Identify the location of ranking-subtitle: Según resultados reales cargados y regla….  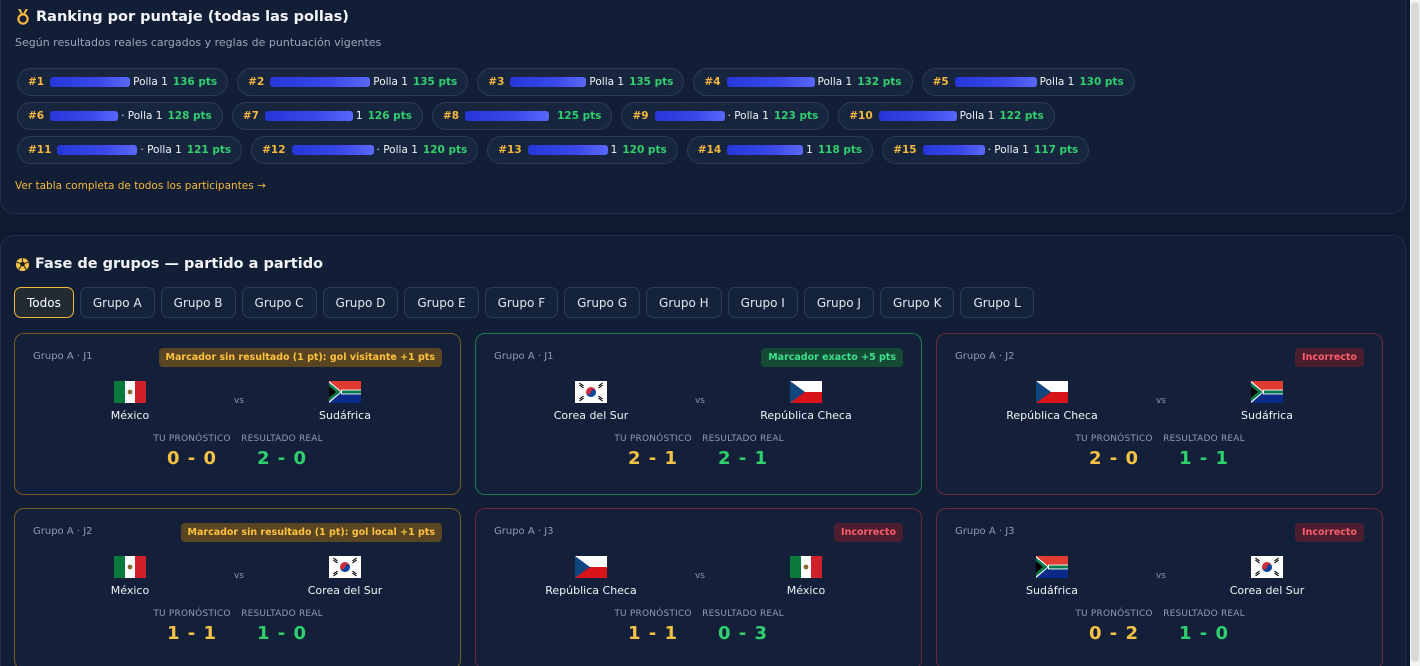
(198, 42).